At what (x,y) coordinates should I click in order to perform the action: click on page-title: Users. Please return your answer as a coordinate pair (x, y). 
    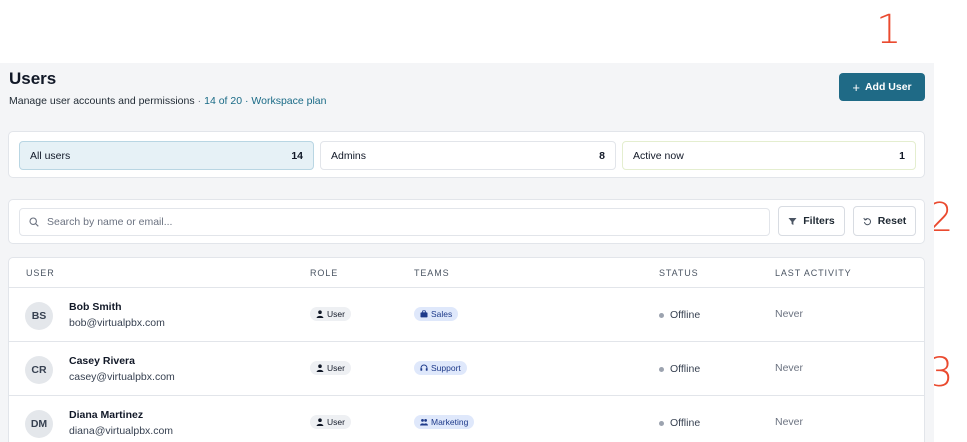
    Looking at the image, I should click on (33, 78).